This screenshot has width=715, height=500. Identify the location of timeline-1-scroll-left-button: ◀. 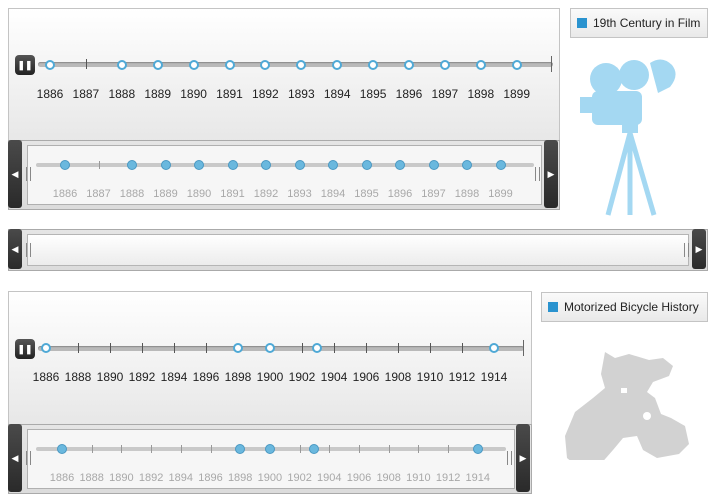
(15, 174).